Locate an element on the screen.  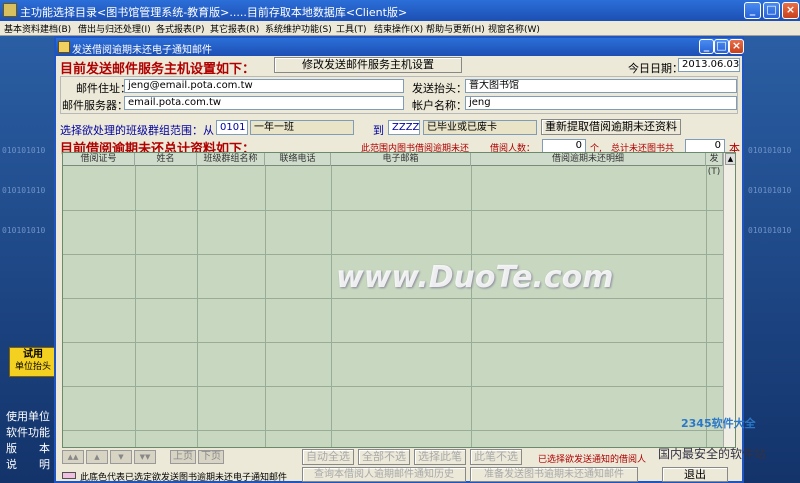
dialog-titlebar: 发送借阅逾期未还电子通知邮件 _ □ × is located at coordinates (400, 47).